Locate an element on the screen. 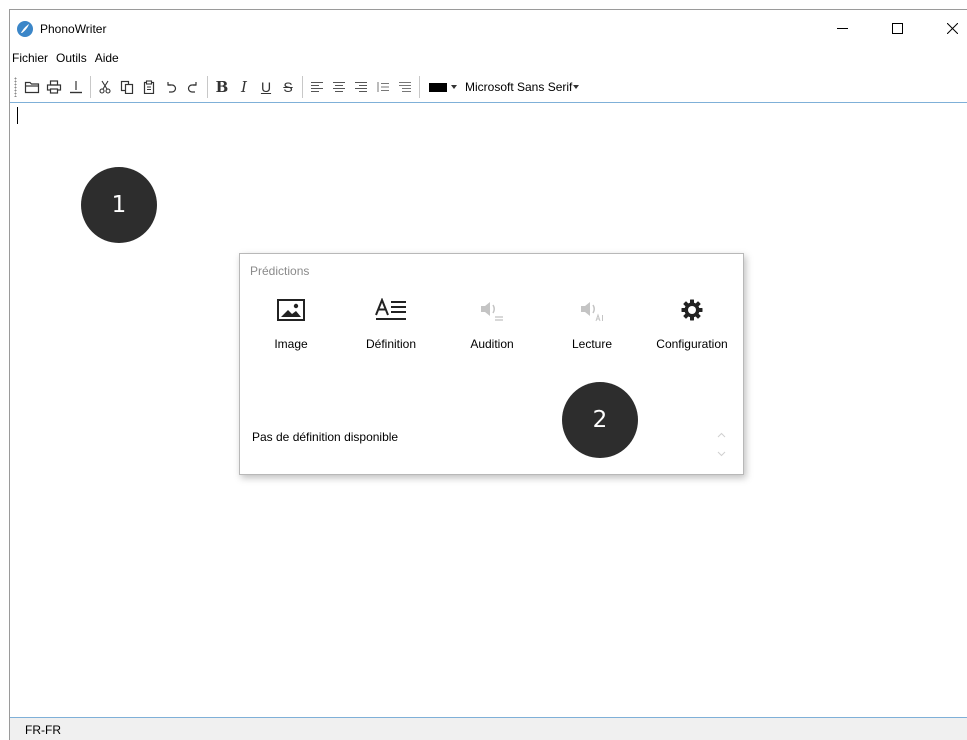  callout-number: 2 is located at coordinates (600, 420).